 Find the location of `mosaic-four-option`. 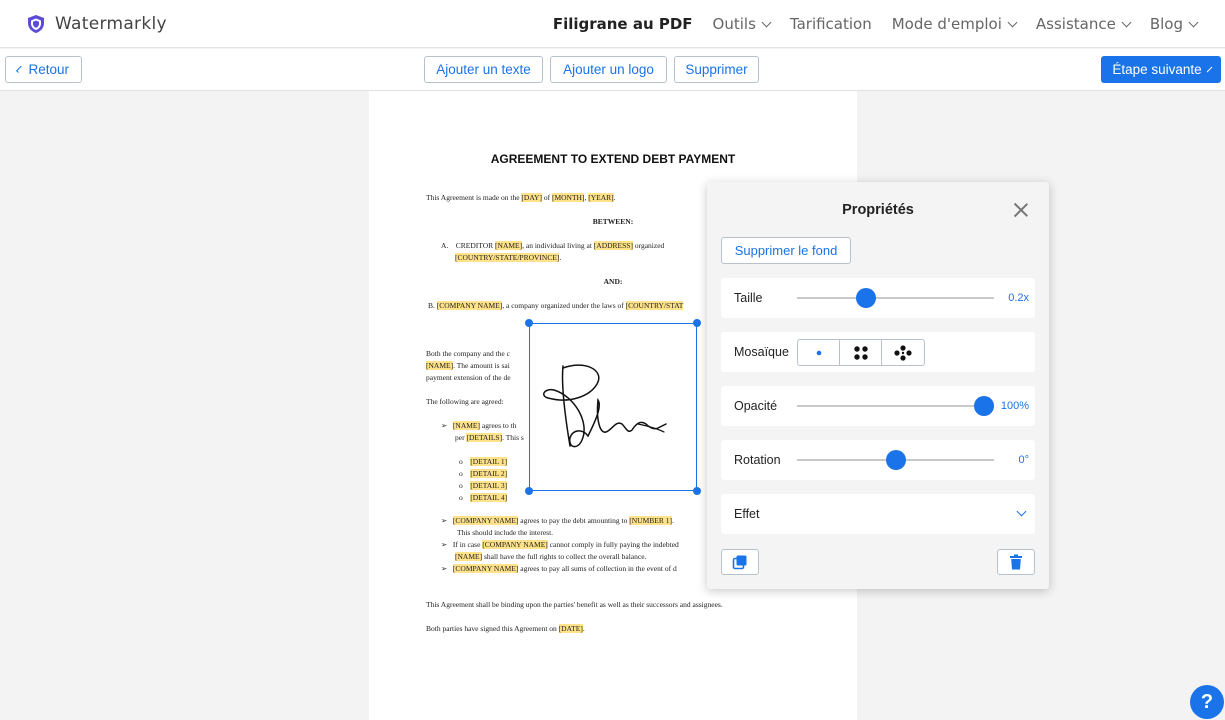

mosaic-four-option is located at coordinates (861, 352).